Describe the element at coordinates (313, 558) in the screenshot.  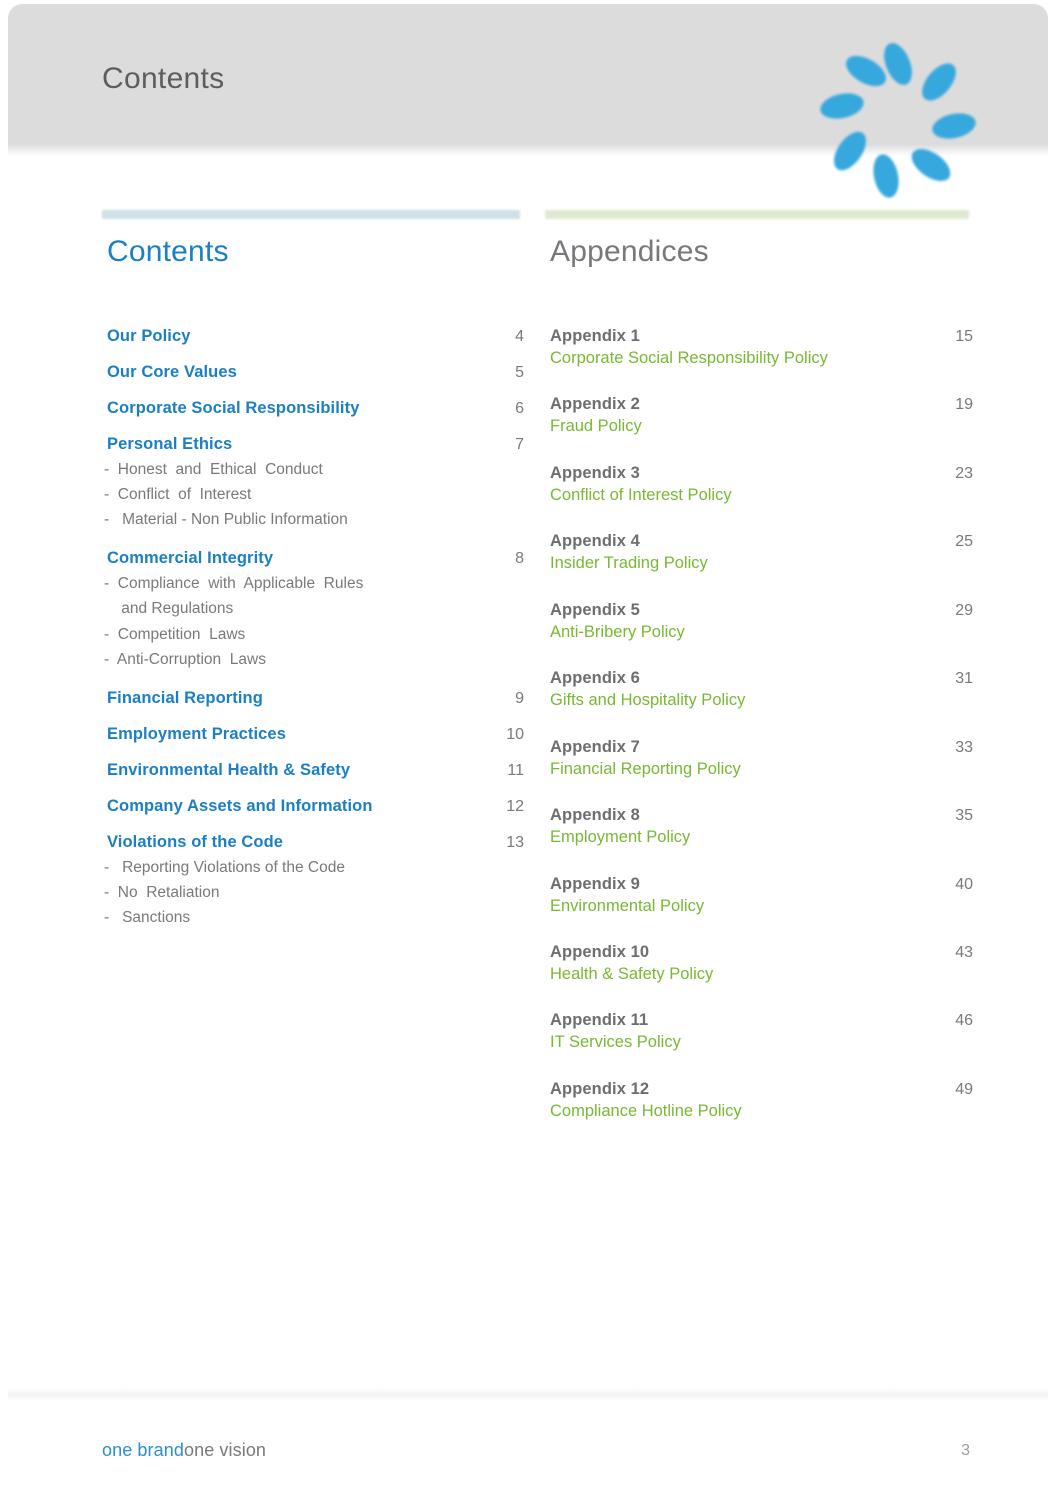
I see `toc-entry-head: Commercial Integrity 8` at that location.